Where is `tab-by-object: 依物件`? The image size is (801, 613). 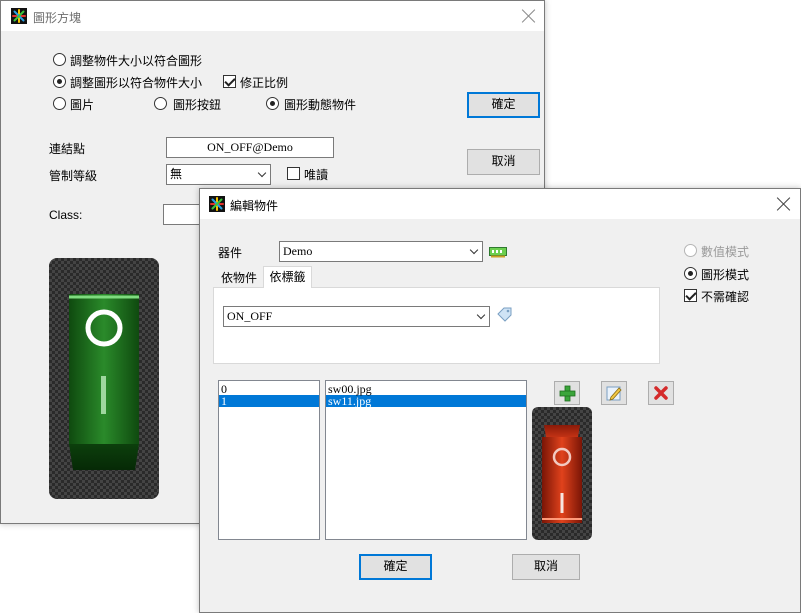
tab-by-object: 依物件 is located at coordinates (239, 278).